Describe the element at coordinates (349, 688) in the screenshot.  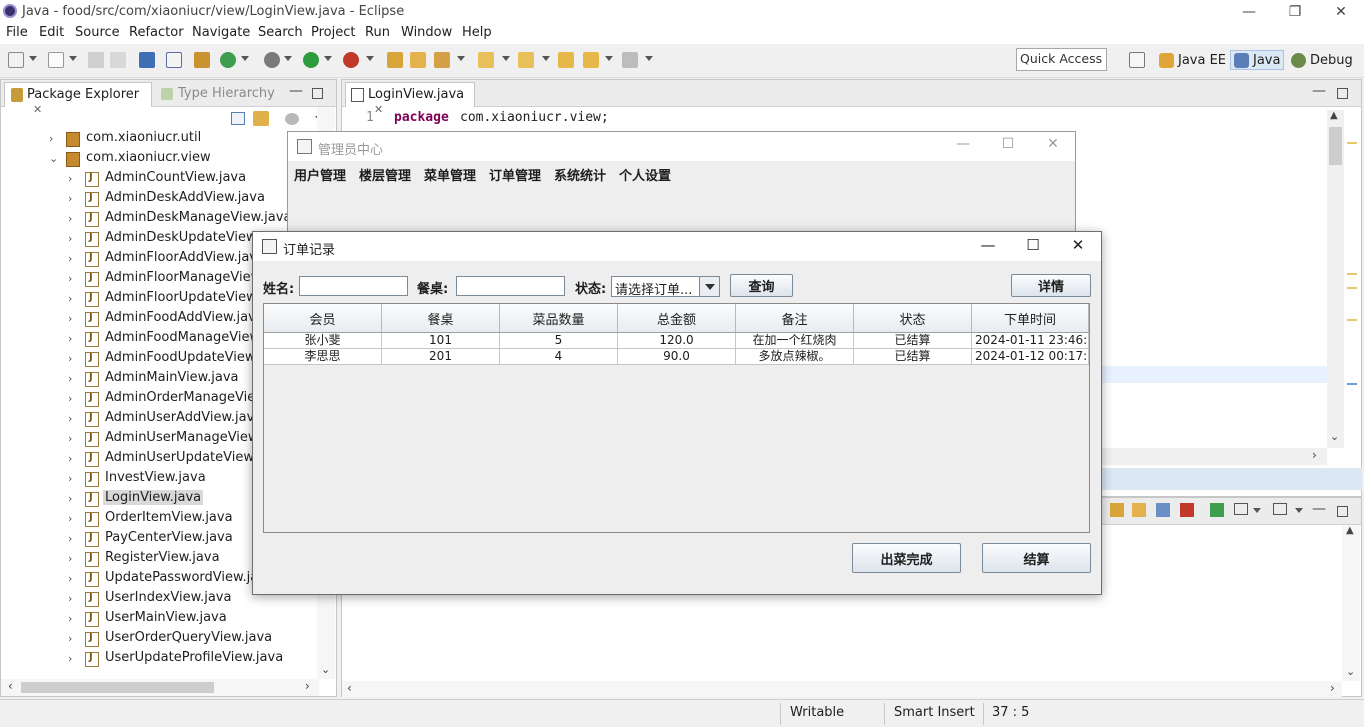
I see `chevron-left-icon: ‹` at that location.